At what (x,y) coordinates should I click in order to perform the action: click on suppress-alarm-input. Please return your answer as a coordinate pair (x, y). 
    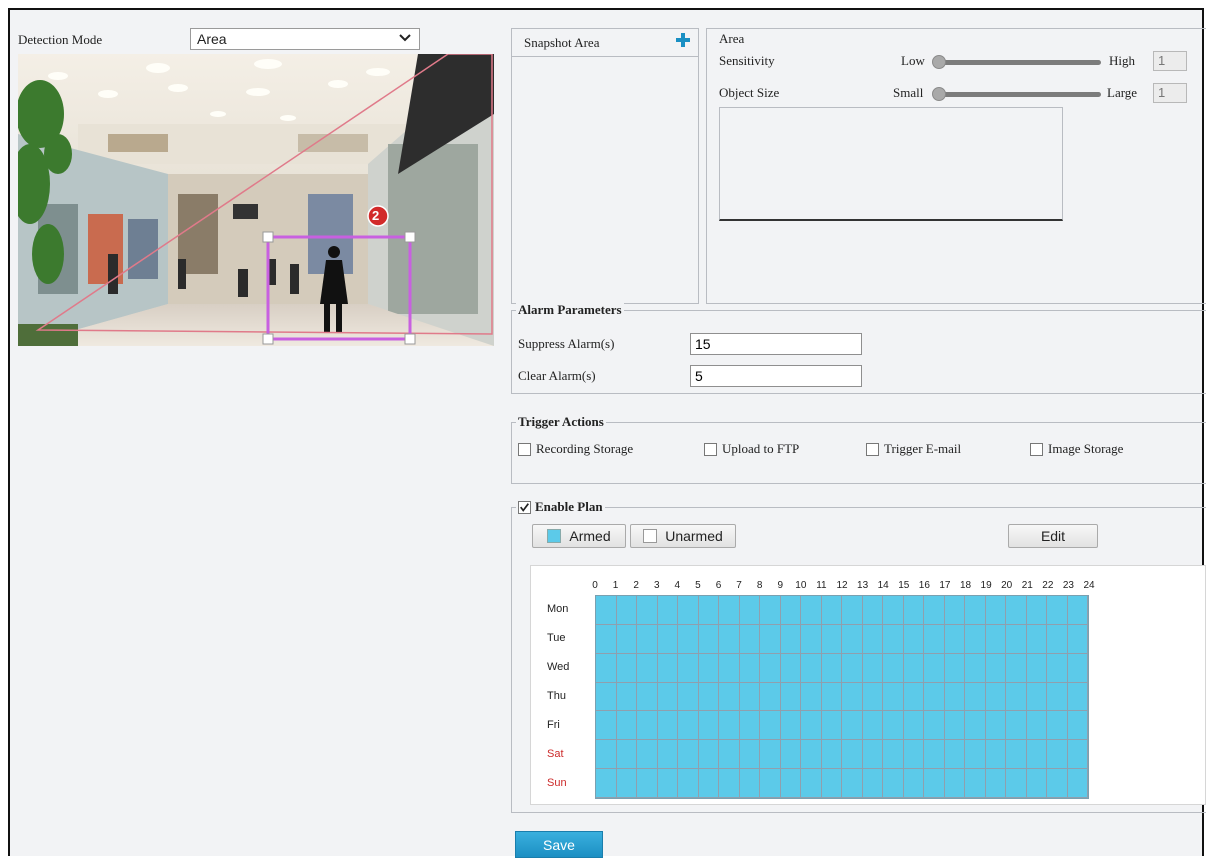
    Looking at the image, I should click on (776, 344).